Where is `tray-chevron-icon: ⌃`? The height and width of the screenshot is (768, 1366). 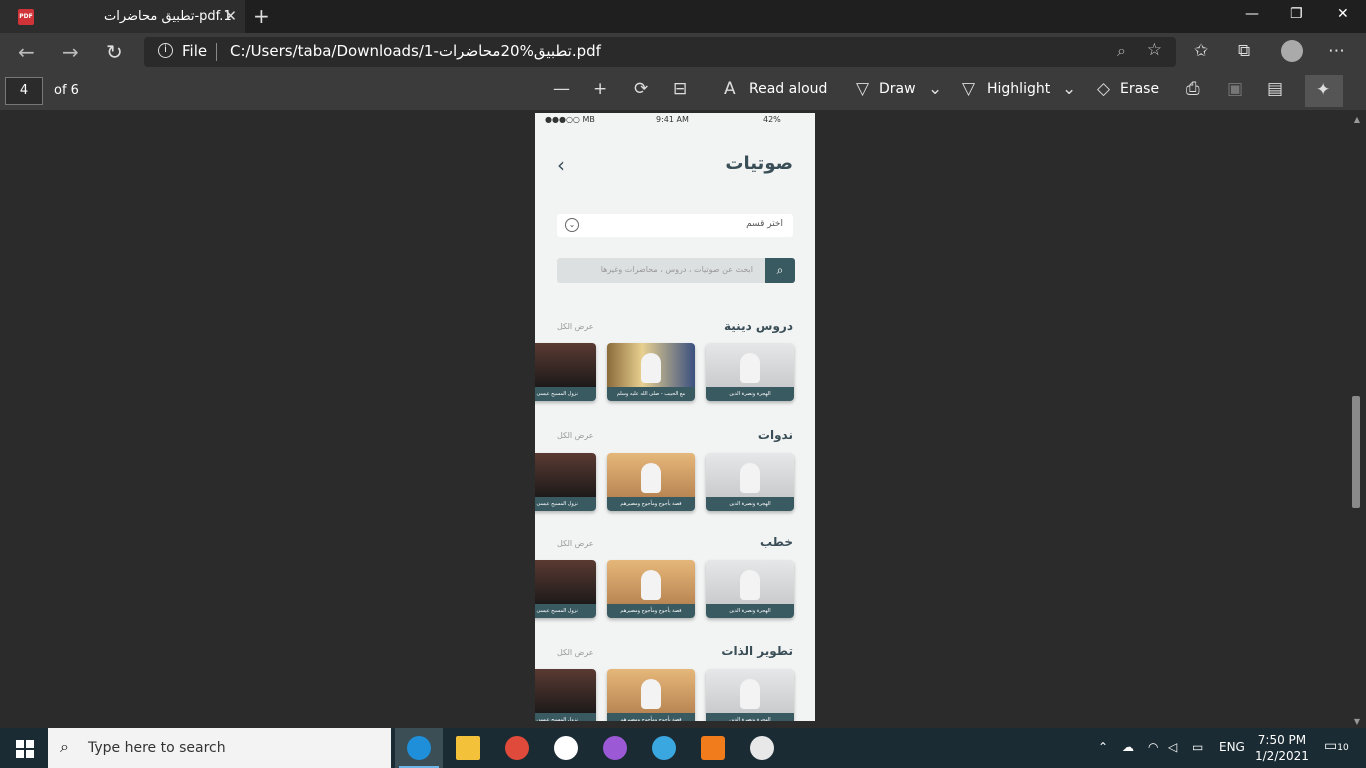
tray-chevron-icon: ⌃ is located at coordinates (1103, 747).